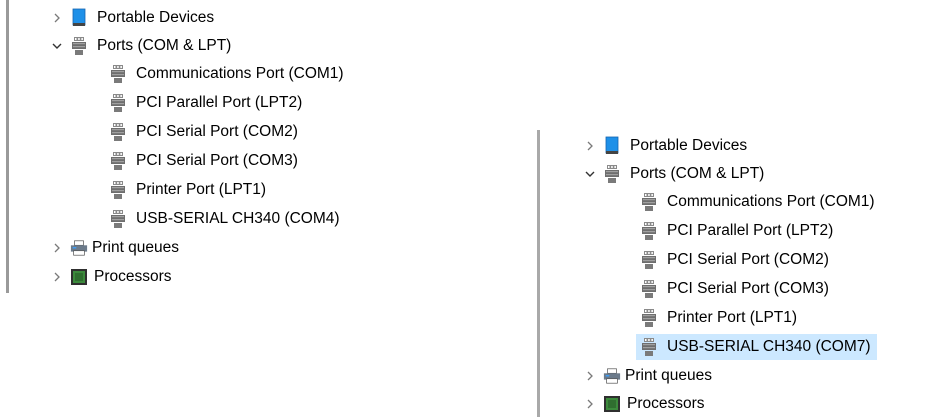 This screenshot has height=417, width=934. I want to click on selection-highlight: USB-SERIAL CH340 (COM7), so click(756, 347).